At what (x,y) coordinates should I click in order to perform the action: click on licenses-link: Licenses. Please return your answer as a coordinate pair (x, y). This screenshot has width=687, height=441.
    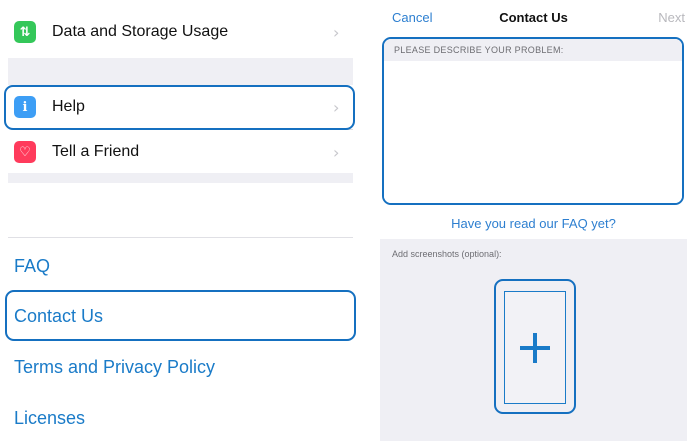
    Looking at the image, I should click on (49, 418).